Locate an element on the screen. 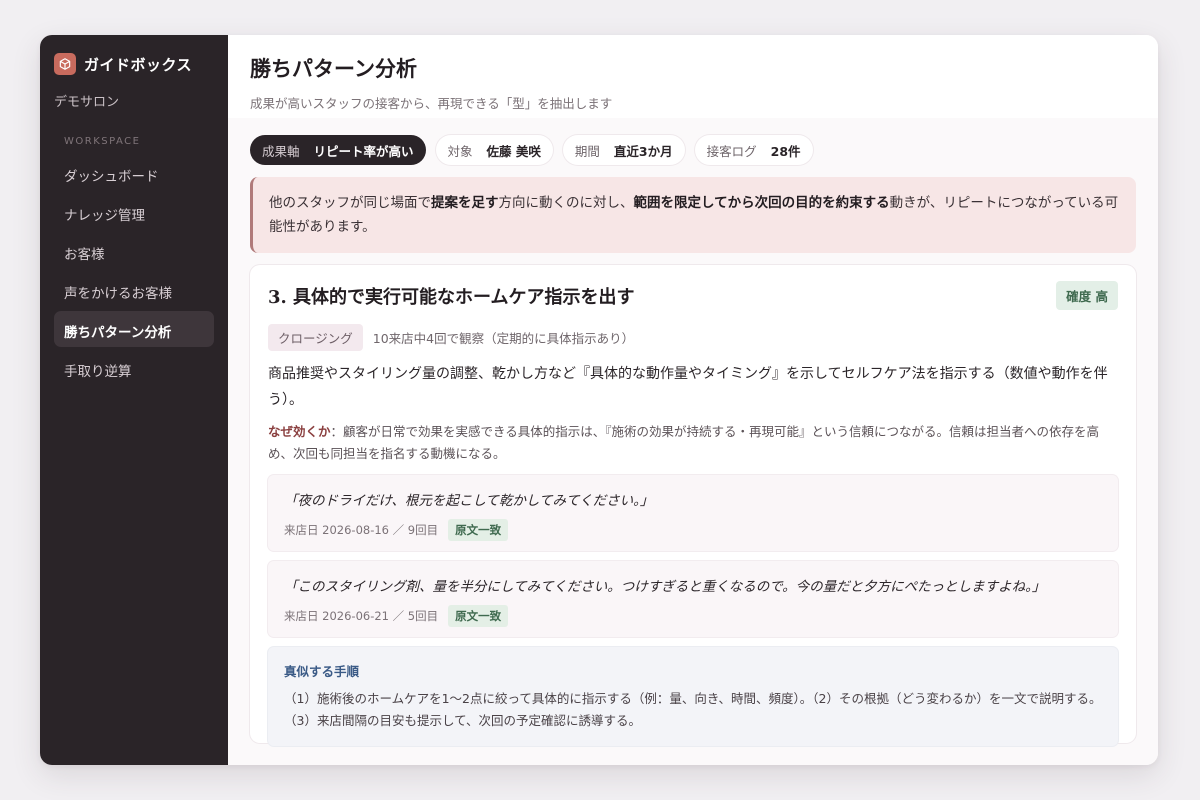 Image resolution: width=1200 pixels, height=800 pixels. filter-chip-key: 接客ログ is located at coordinates (731, 151).